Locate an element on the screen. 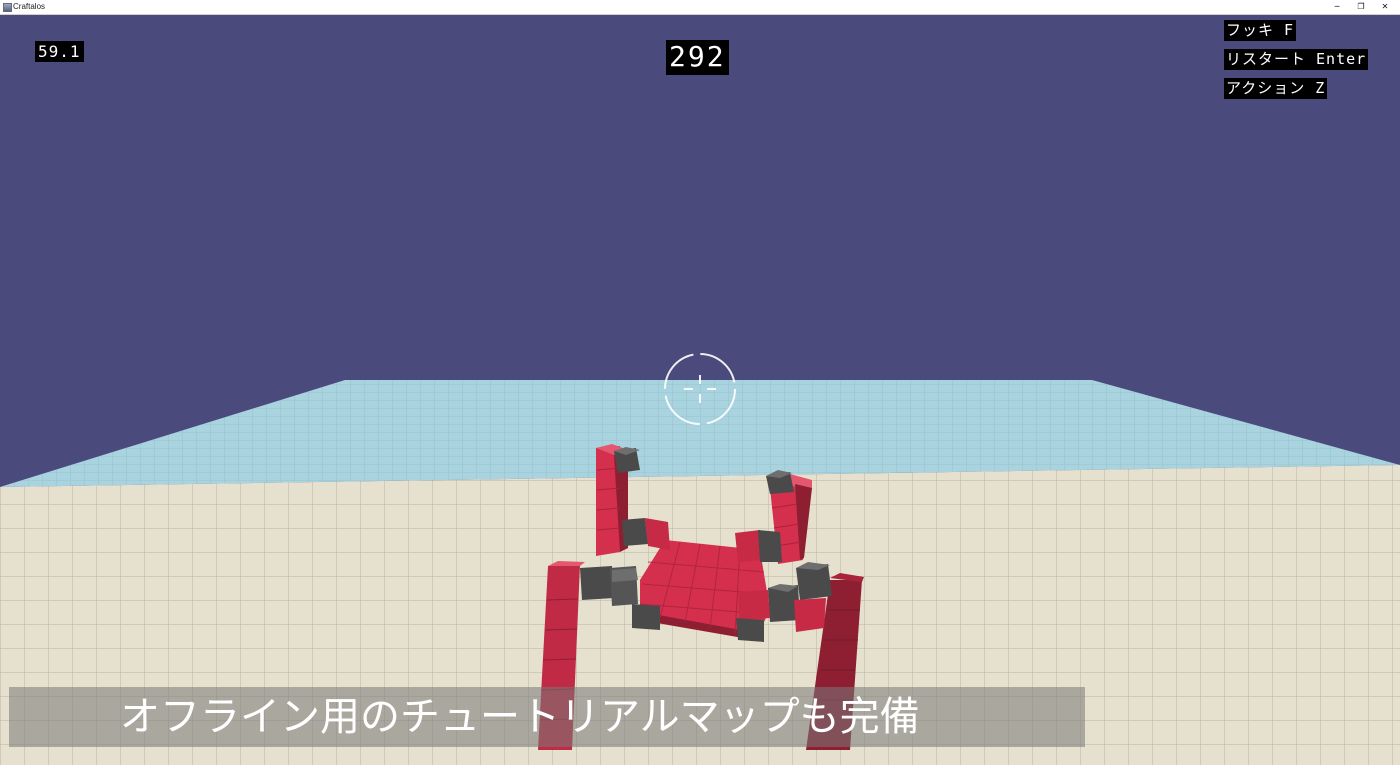 The width and height of the screenshot is (1400, 765). fps-counter: 59.1 is located at coordinates (59, 51).